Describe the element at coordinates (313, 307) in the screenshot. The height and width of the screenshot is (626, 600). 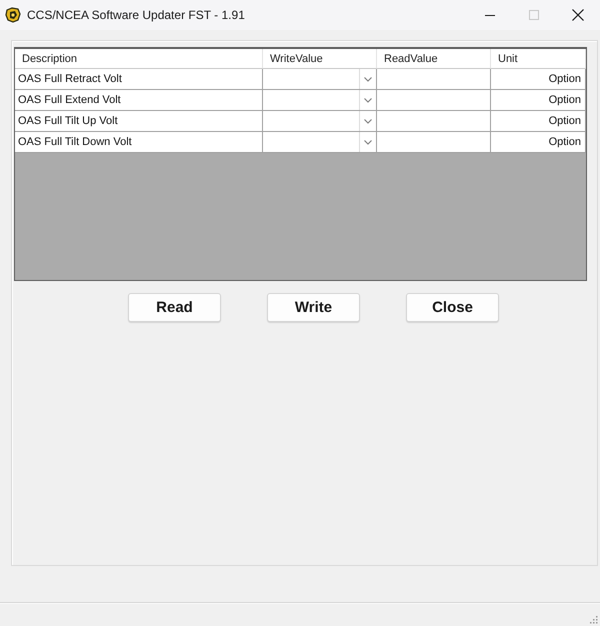
I see `action-button: Write` at that location.